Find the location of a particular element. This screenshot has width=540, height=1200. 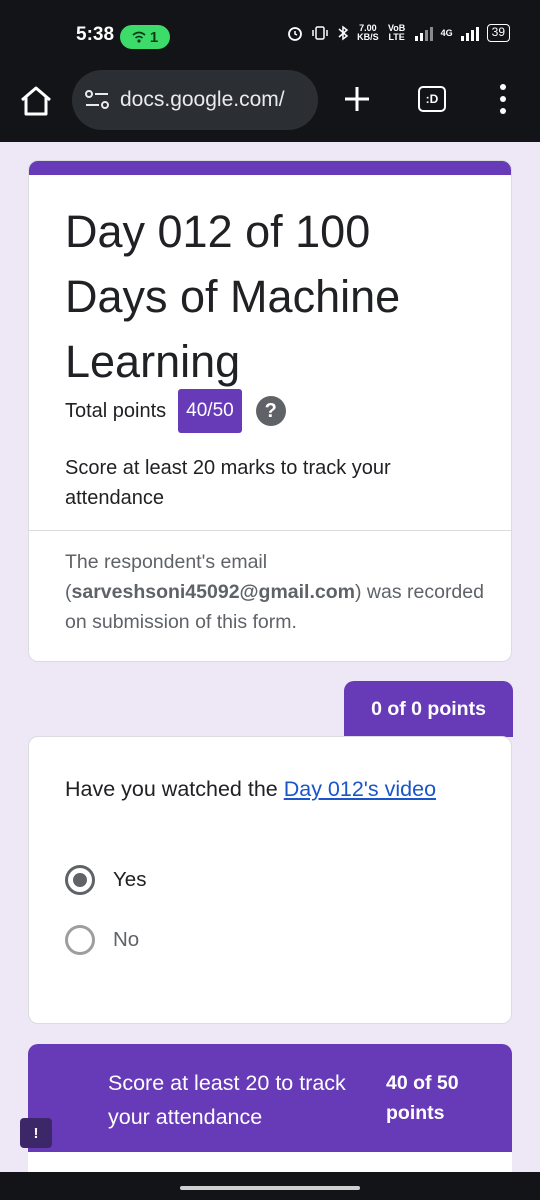

status-time: 5:38 is located at coordinates (95, 34).